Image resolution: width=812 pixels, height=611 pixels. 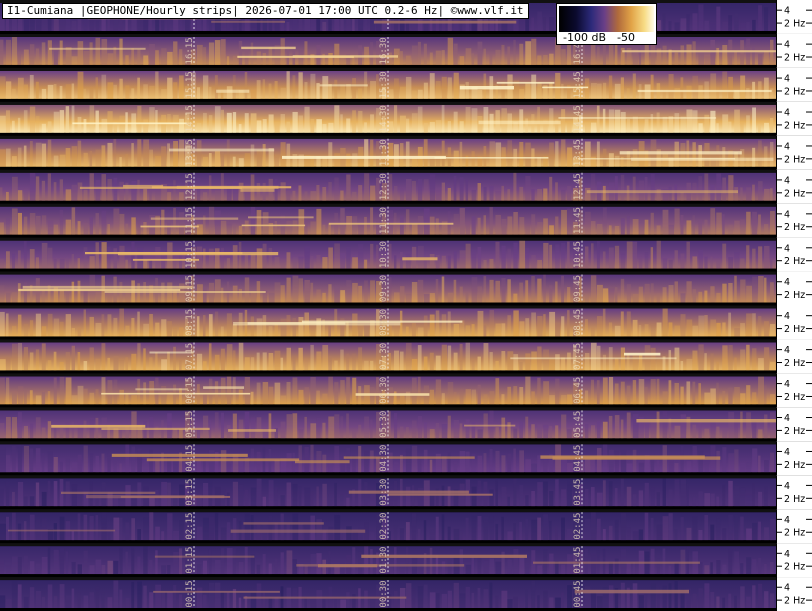 I want to click on time-marker-label: 09:45, so click(x=578, y=288).